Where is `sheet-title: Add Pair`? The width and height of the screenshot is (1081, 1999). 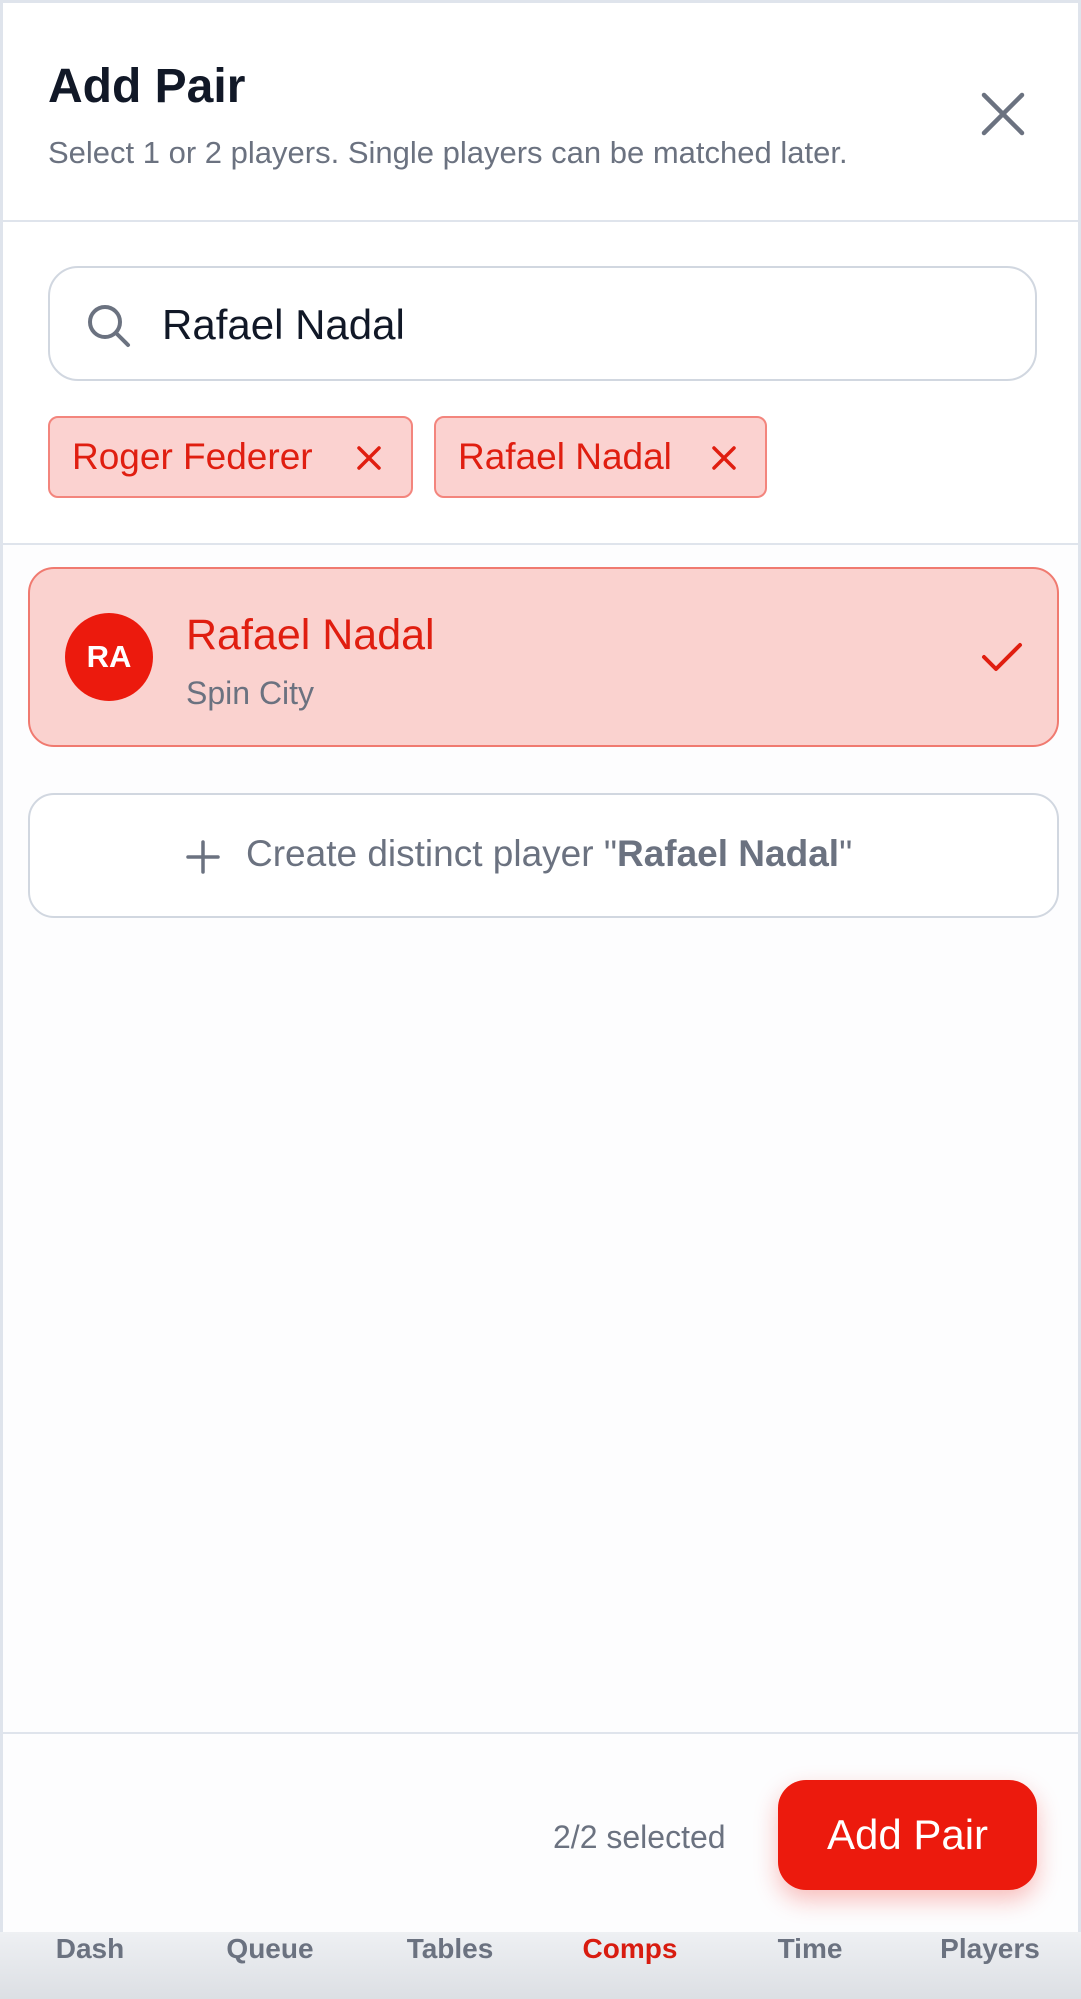 sheet-title: Add Pair is located at coordinates (147, 86).